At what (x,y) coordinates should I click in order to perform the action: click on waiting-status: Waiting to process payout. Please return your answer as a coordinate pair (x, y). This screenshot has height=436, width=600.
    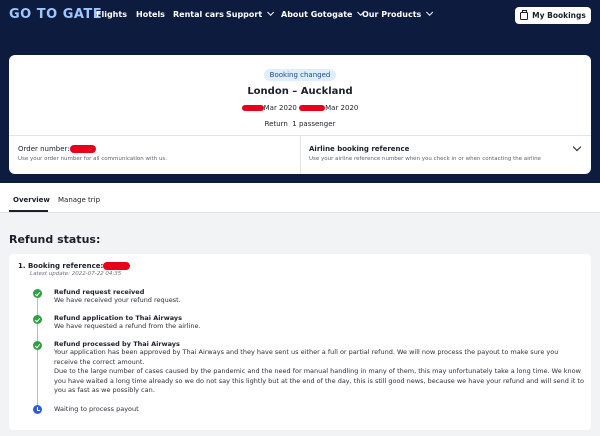
    Looking at the image, I should click on (96, 409).